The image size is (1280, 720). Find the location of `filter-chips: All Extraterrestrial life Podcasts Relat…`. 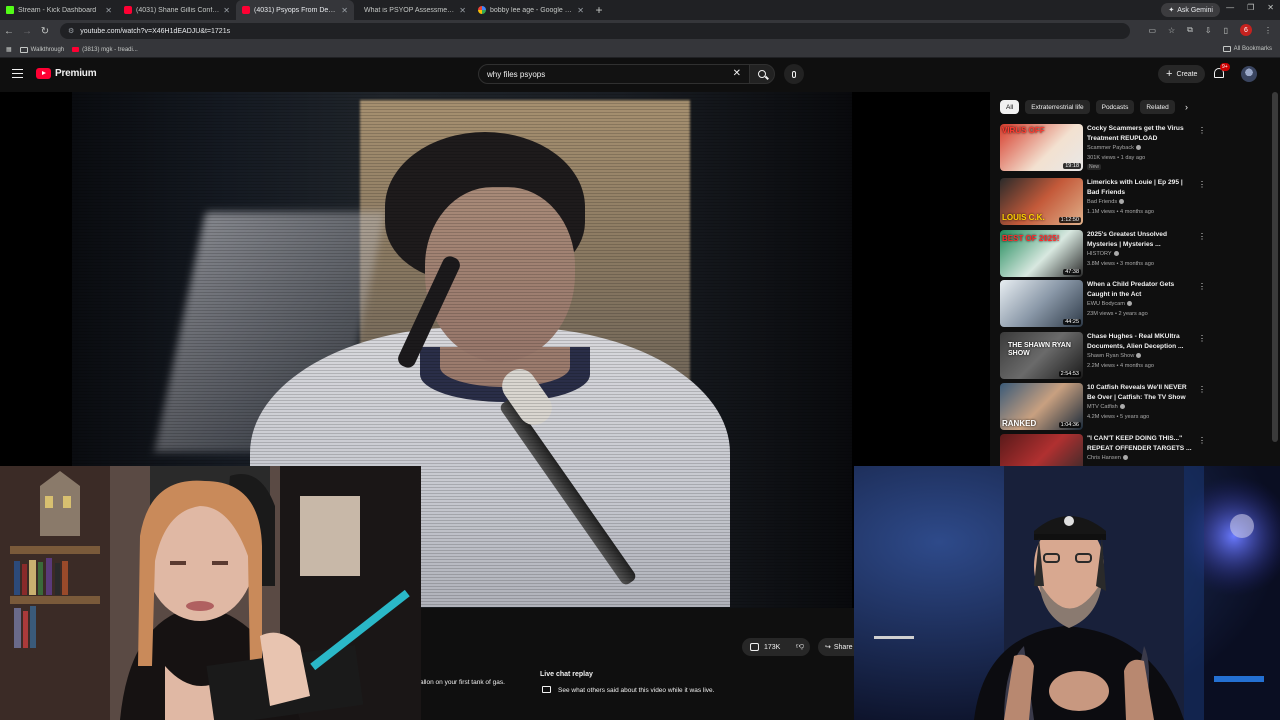

filter-chips: All Extraterrestrial life Podcasts Relat… is located at coordinates (1087, 107).